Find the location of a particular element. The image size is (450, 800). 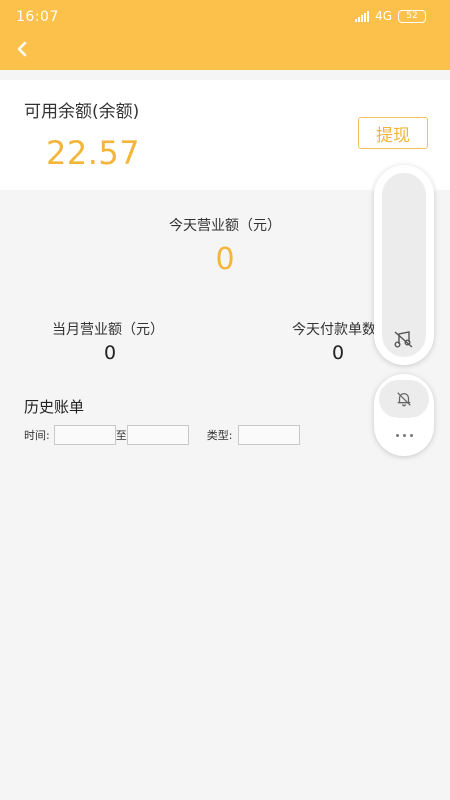

history-filter-row: 时间: 至 类型: is located at coordinates (162, 435).